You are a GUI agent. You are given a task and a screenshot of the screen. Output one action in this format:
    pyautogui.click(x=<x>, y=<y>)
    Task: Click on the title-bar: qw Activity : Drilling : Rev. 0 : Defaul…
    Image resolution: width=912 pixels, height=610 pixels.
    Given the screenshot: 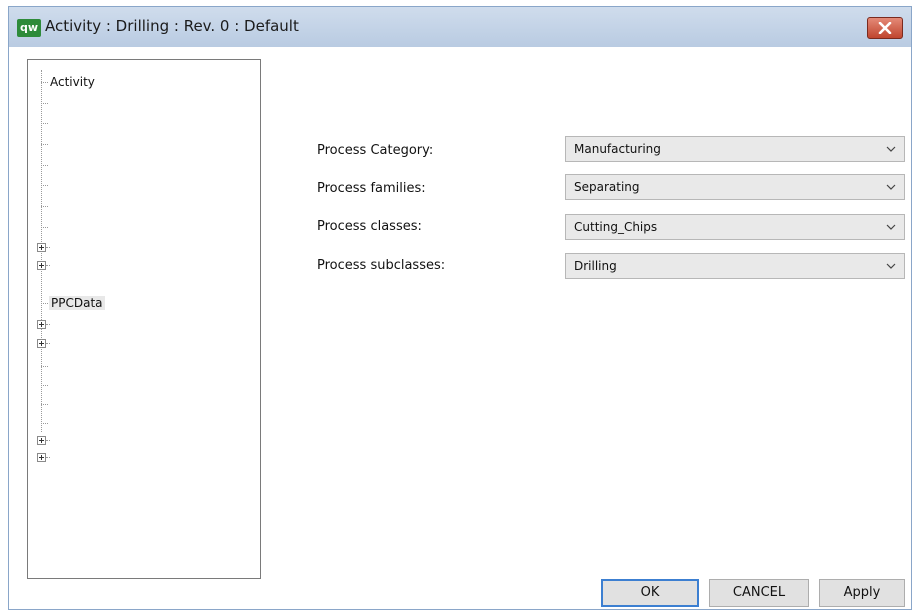 What is the action you would take?
    pyautogui.click(x=460, y=27)
    